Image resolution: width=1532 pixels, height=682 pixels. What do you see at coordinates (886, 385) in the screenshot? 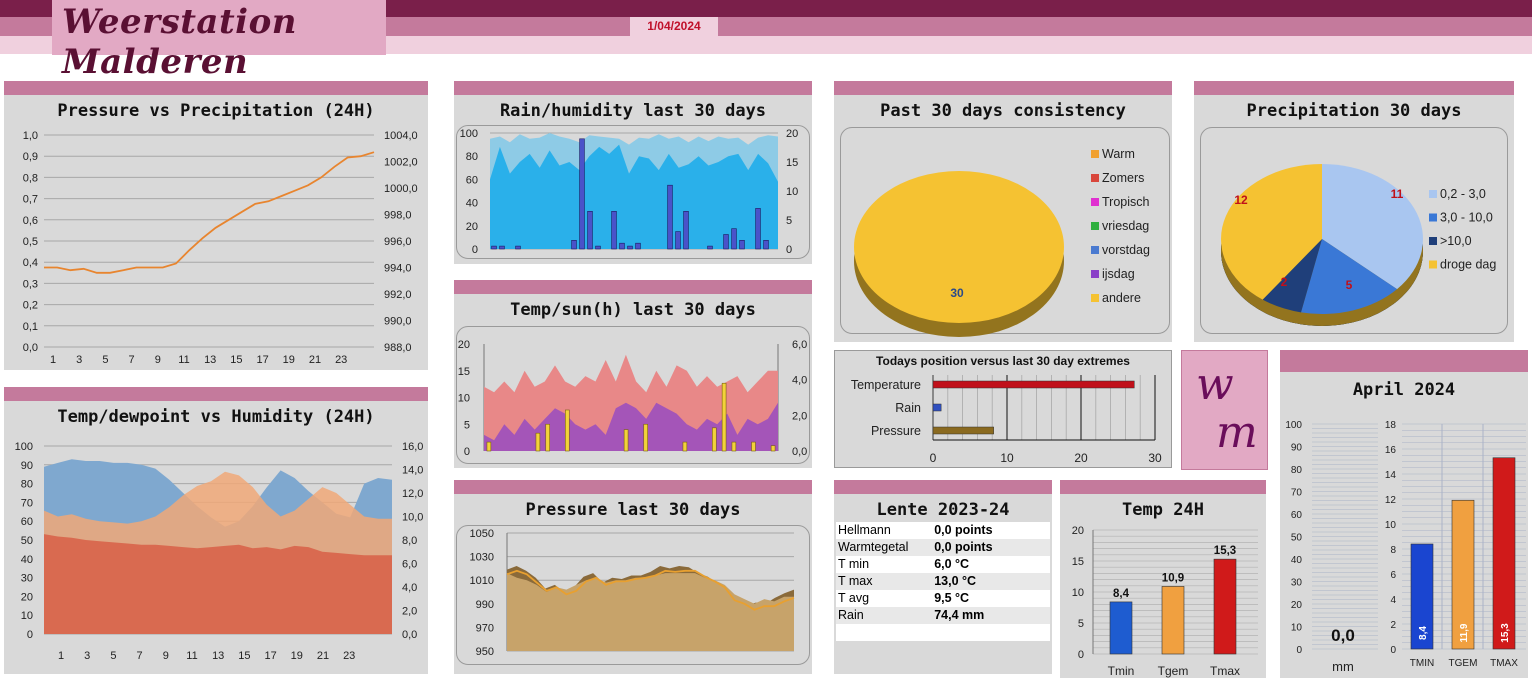
I see `category-label: Temperature` at bounding box center [886, 385].